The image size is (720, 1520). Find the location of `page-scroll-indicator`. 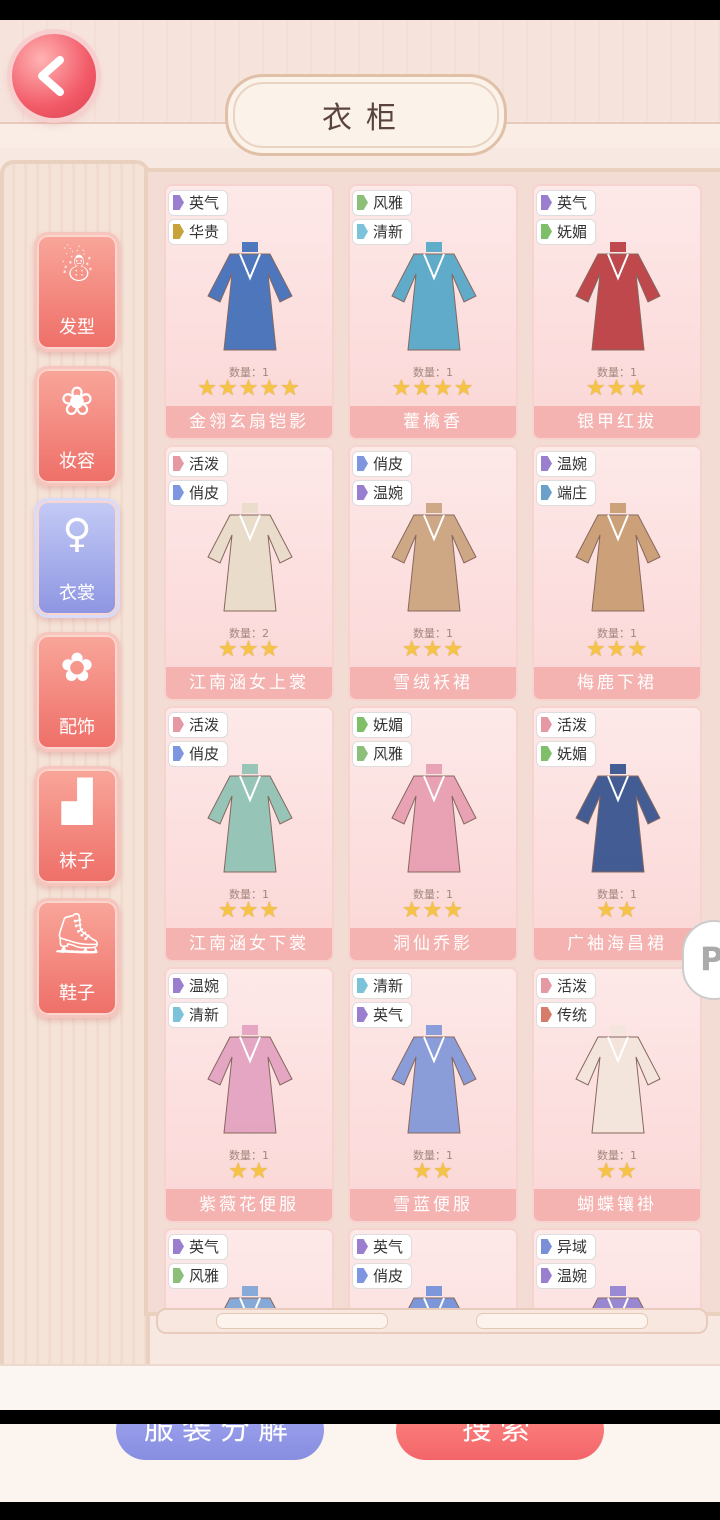

page-scroll-indicator is located at coordinates (432, 1321).